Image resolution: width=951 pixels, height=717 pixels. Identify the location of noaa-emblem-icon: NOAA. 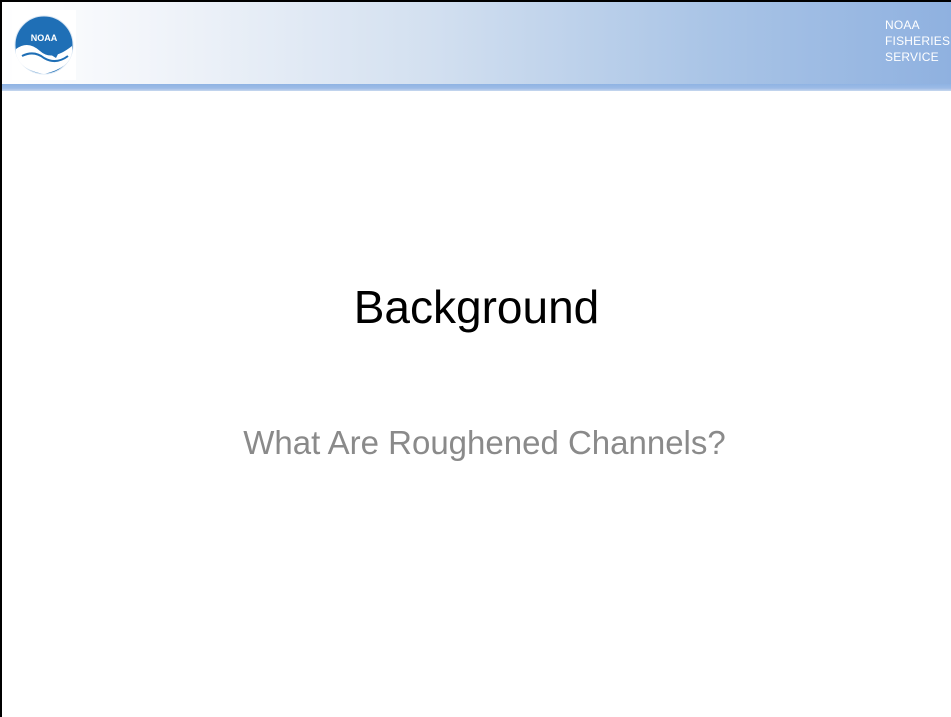
(44, 45).